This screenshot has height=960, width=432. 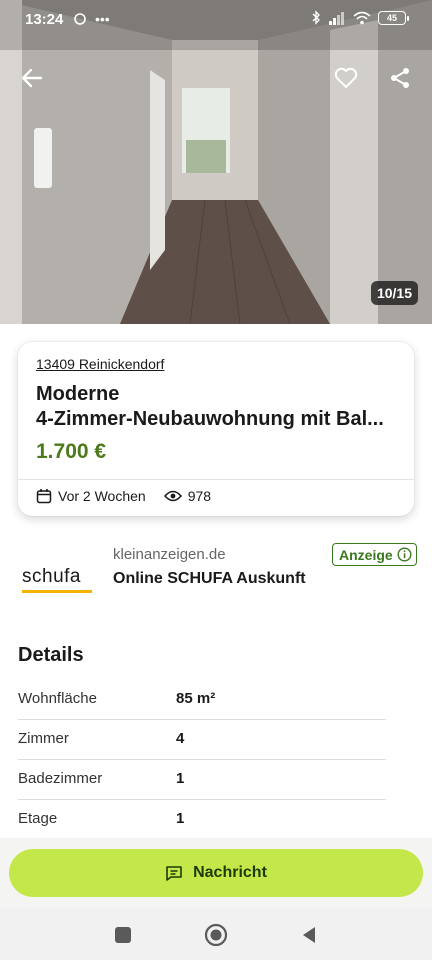 I want to click on posted-date-text: Vor 2 Wochen, so click(x=102, y=496).